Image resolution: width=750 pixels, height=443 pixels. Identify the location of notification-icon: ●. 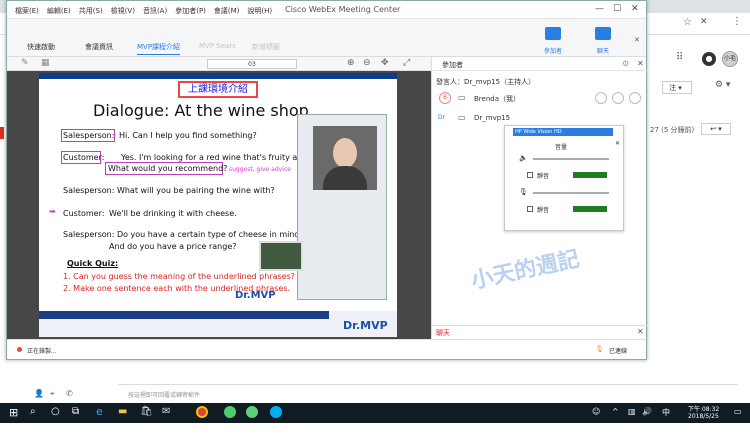
(709, 59).